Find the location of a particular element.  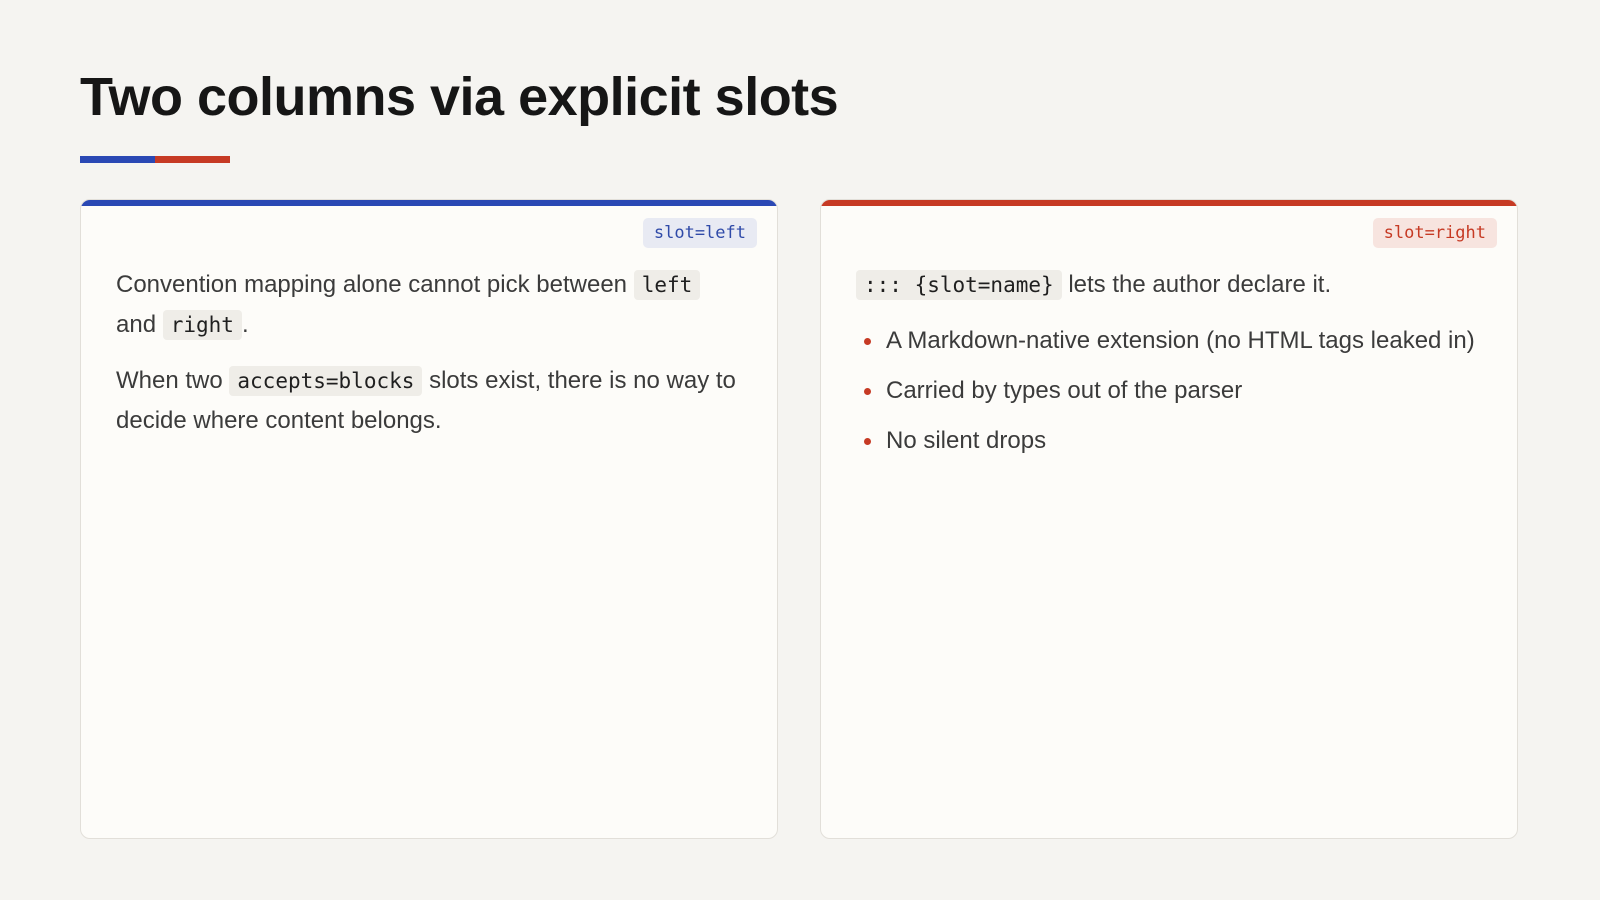

right-panel-accent-bar is located at coordinates (1169, 203).